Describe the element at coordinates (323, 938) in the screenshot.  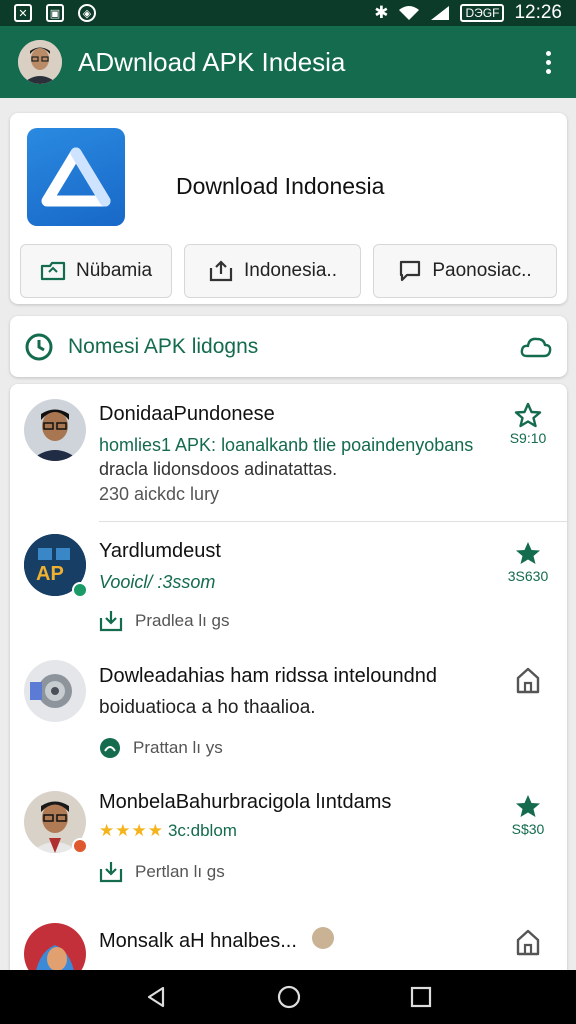
I see `emoji-face-icon` at that location.